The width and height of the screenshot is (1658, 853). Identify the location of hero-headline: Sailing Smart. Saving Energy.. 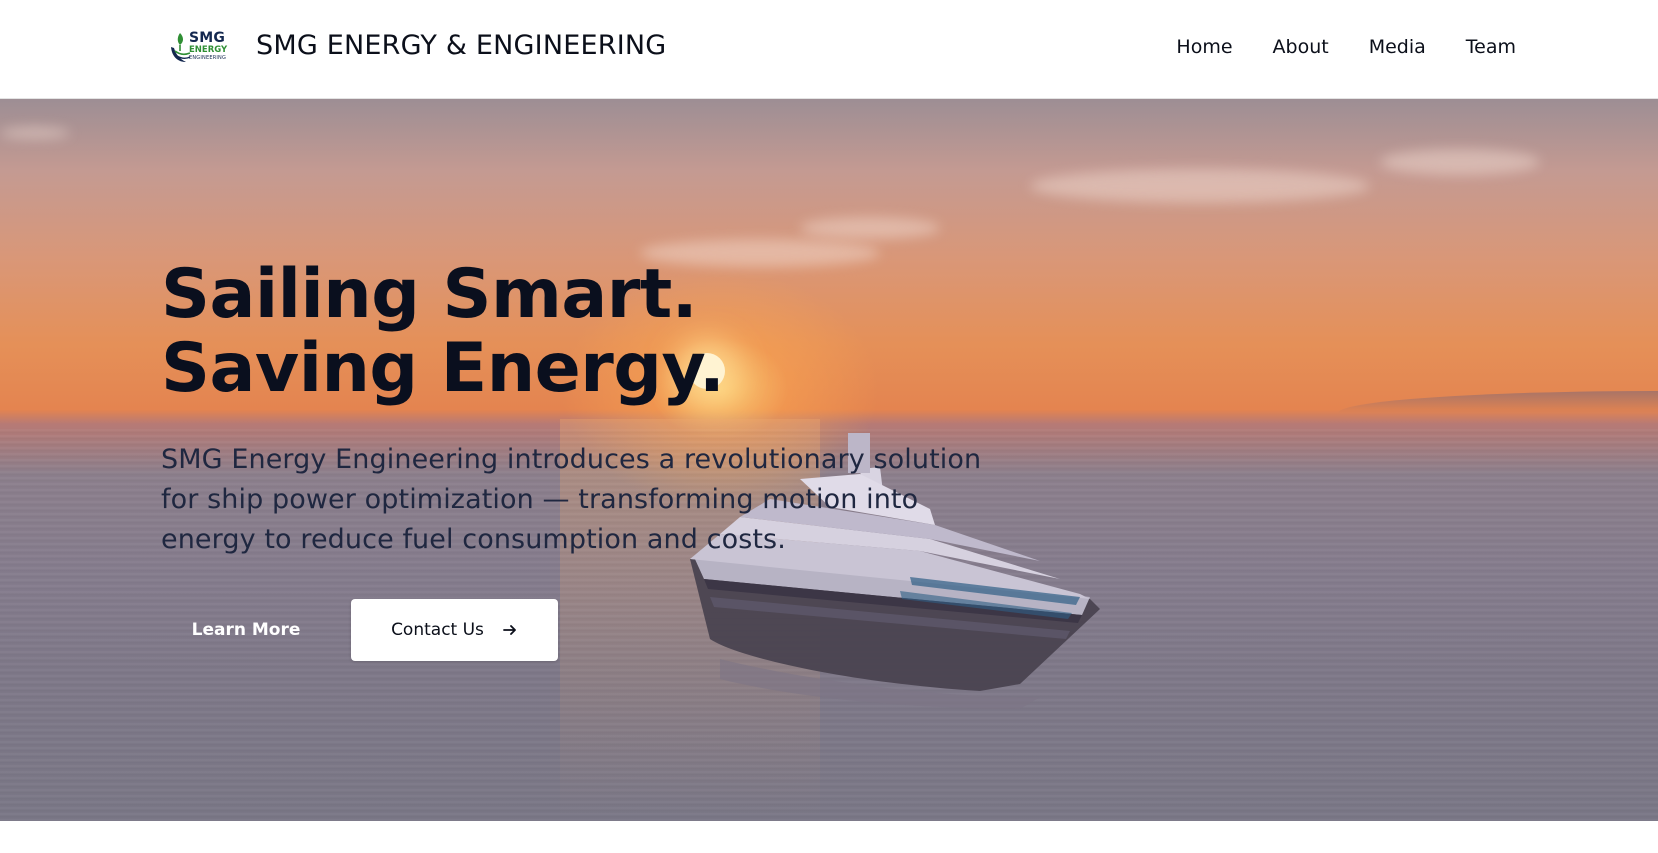
(581, 332).